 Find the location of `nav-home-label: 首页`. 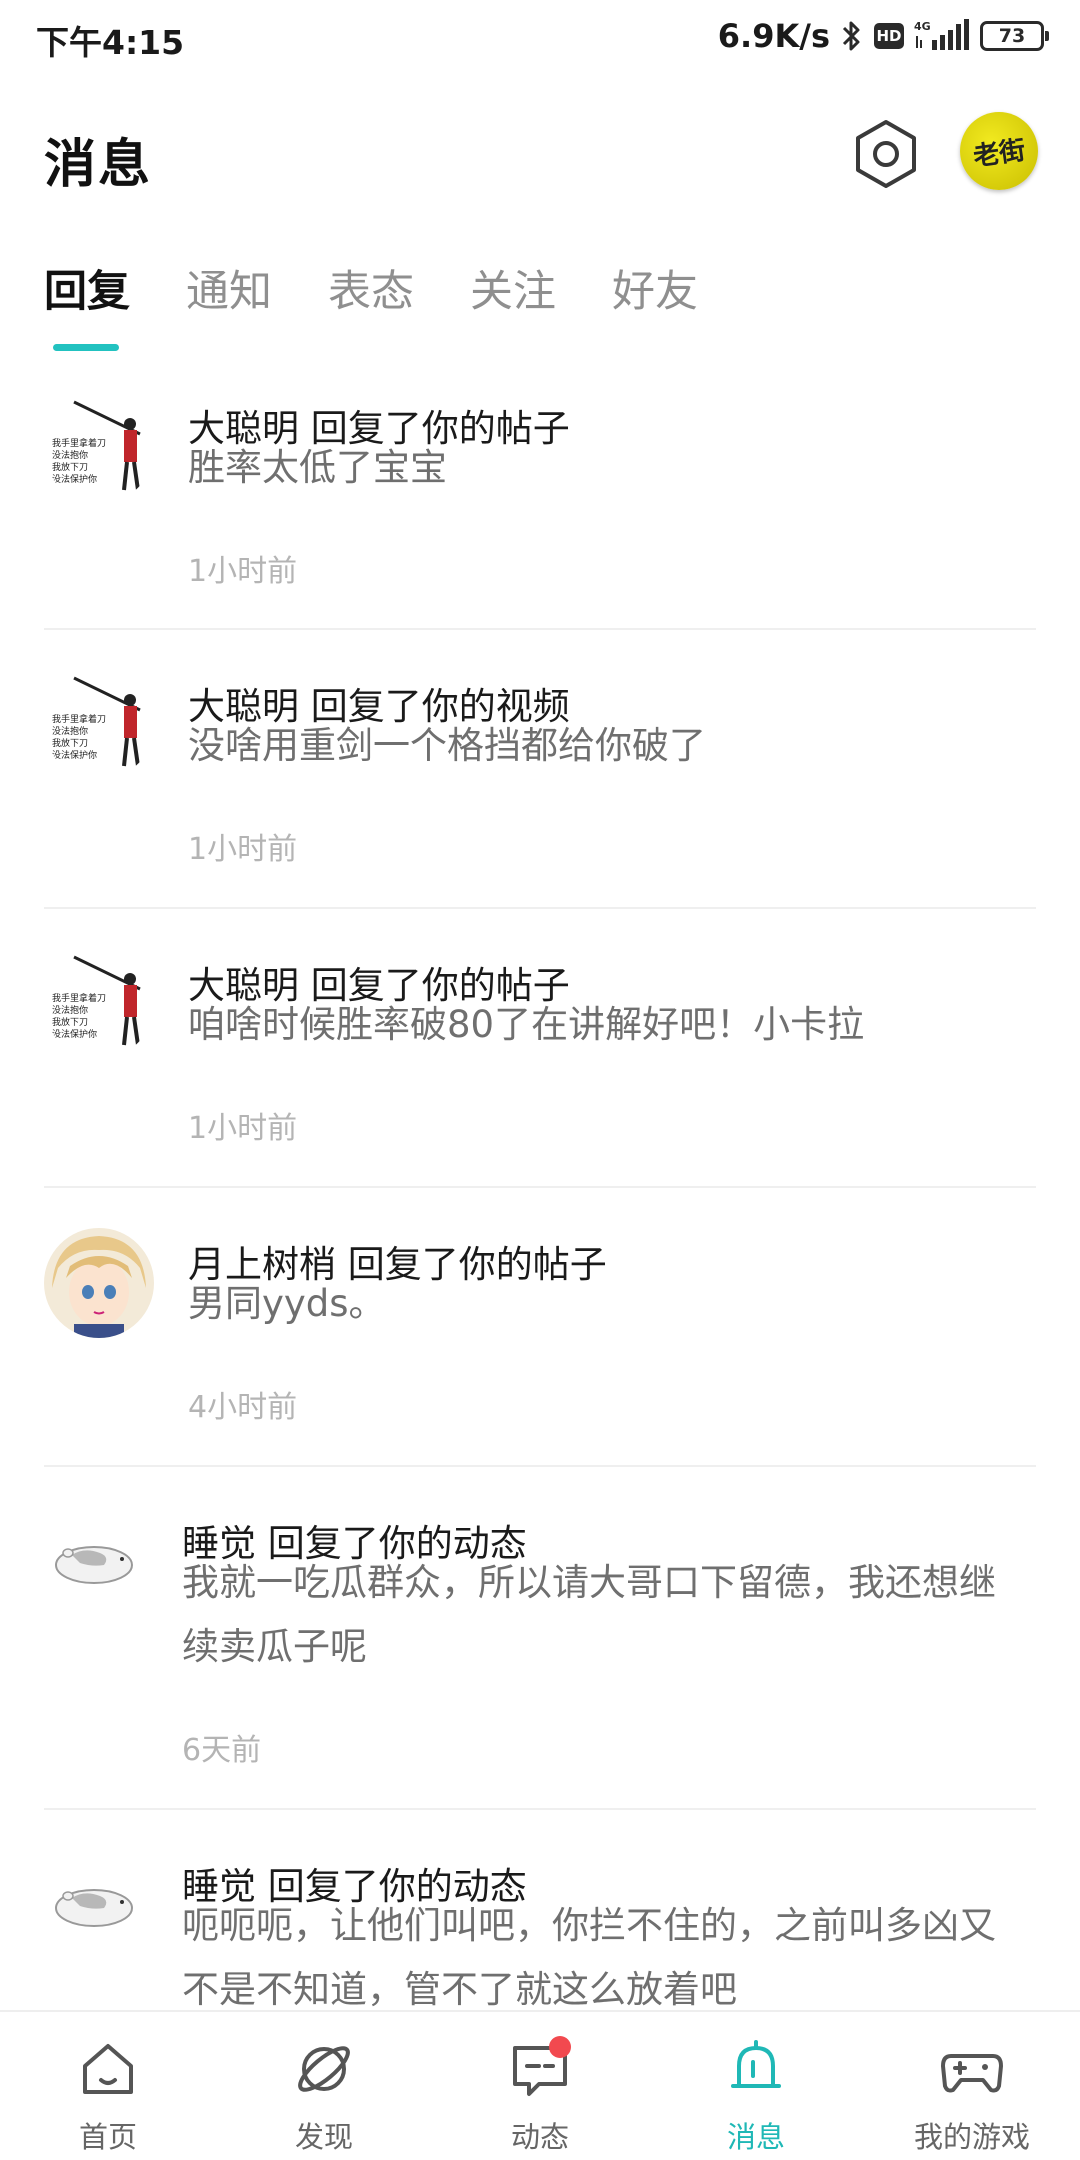

nav-home-label: 首页 is located at coordinates (107, 2137).